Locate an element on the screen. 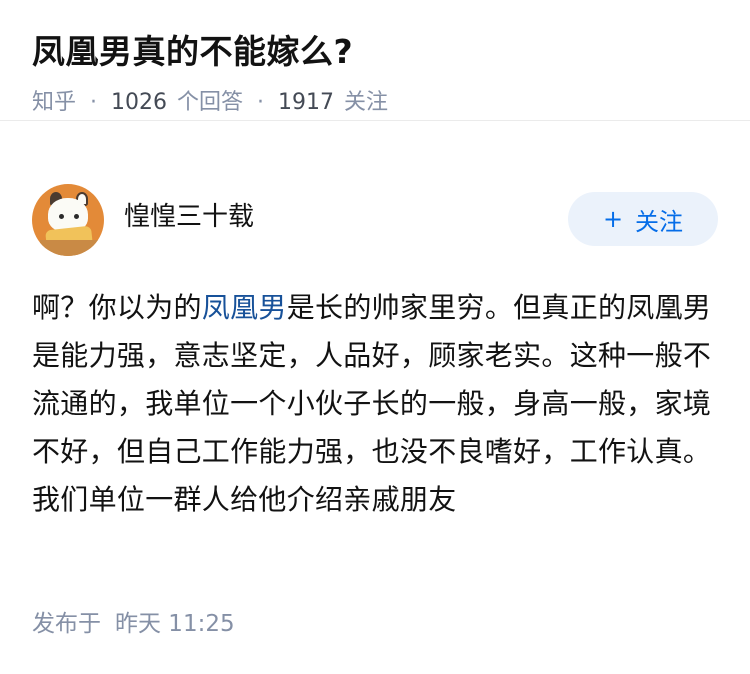 The image size is (750, 674). keyword-link: 凤凰男 is located at coordinates (244, 307).